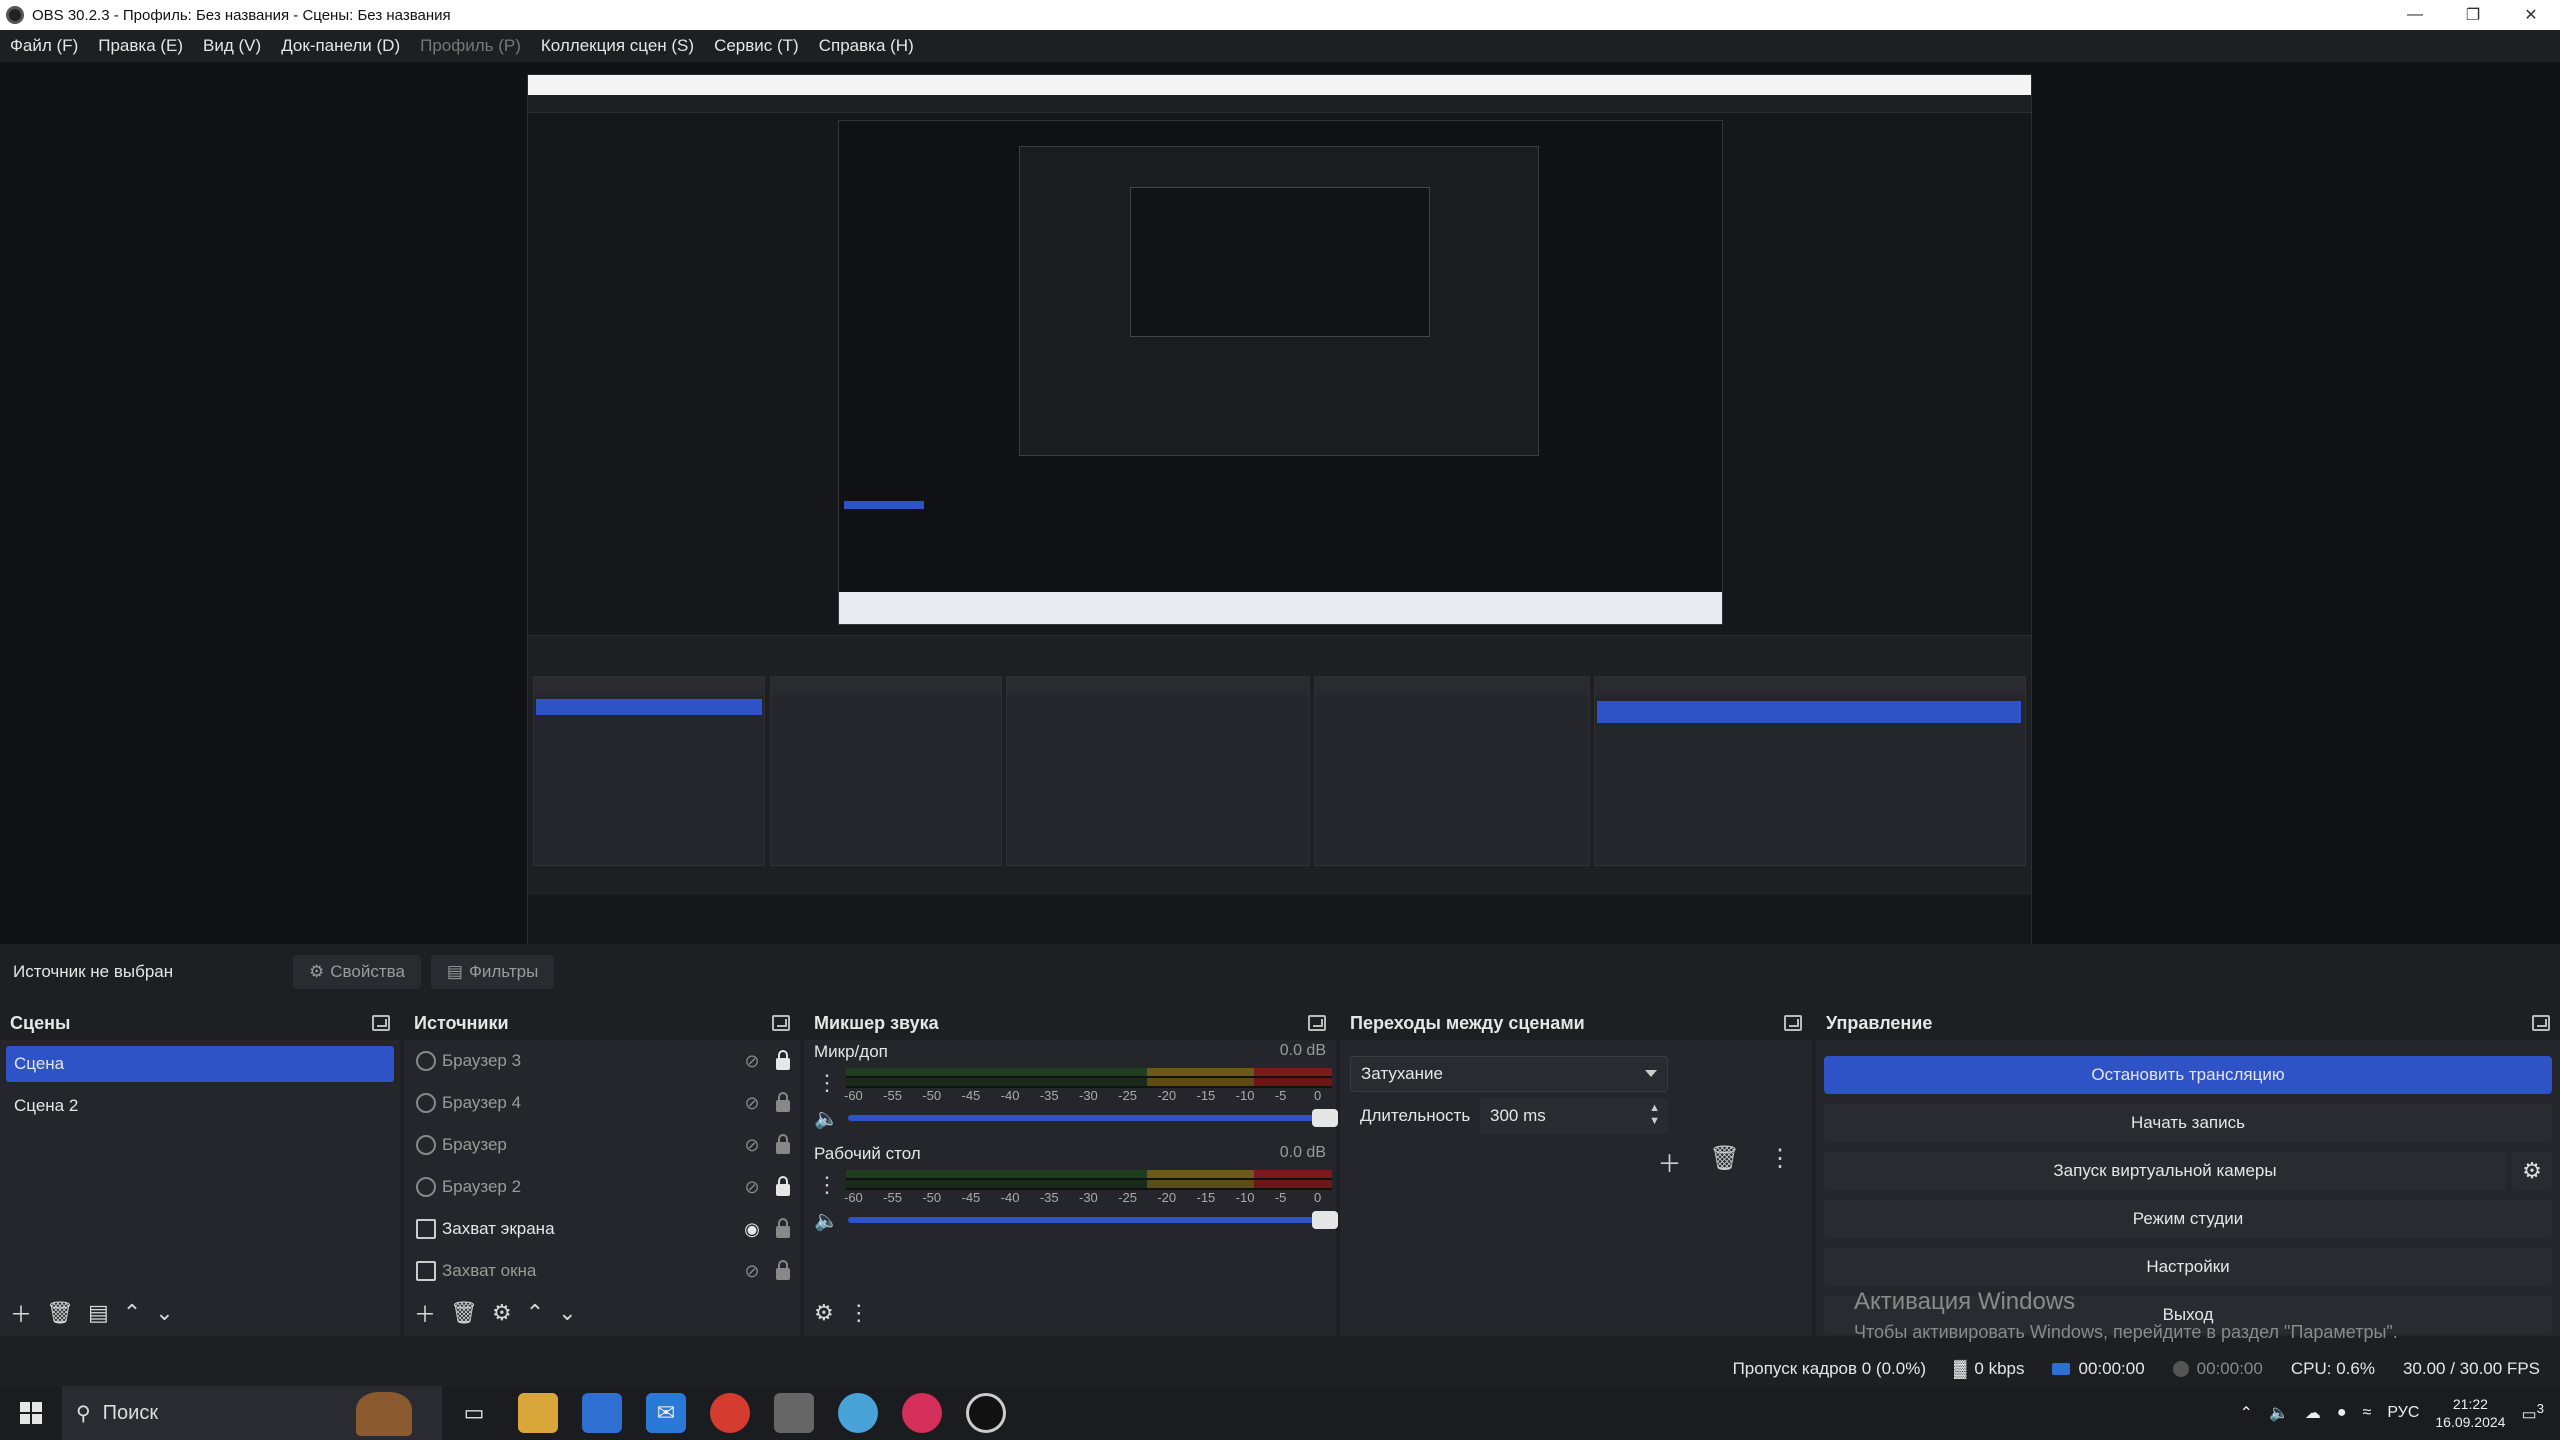 The image size is (2560, 1440). I want to click on stream-icon, so click(2061, 1369).